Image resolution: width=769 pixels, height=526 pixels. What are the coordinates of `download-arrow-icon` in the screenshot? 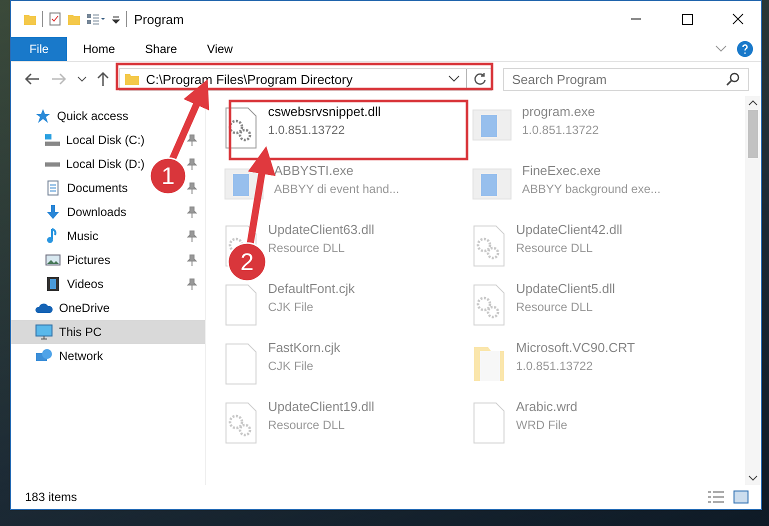 It's located at (53, 212).